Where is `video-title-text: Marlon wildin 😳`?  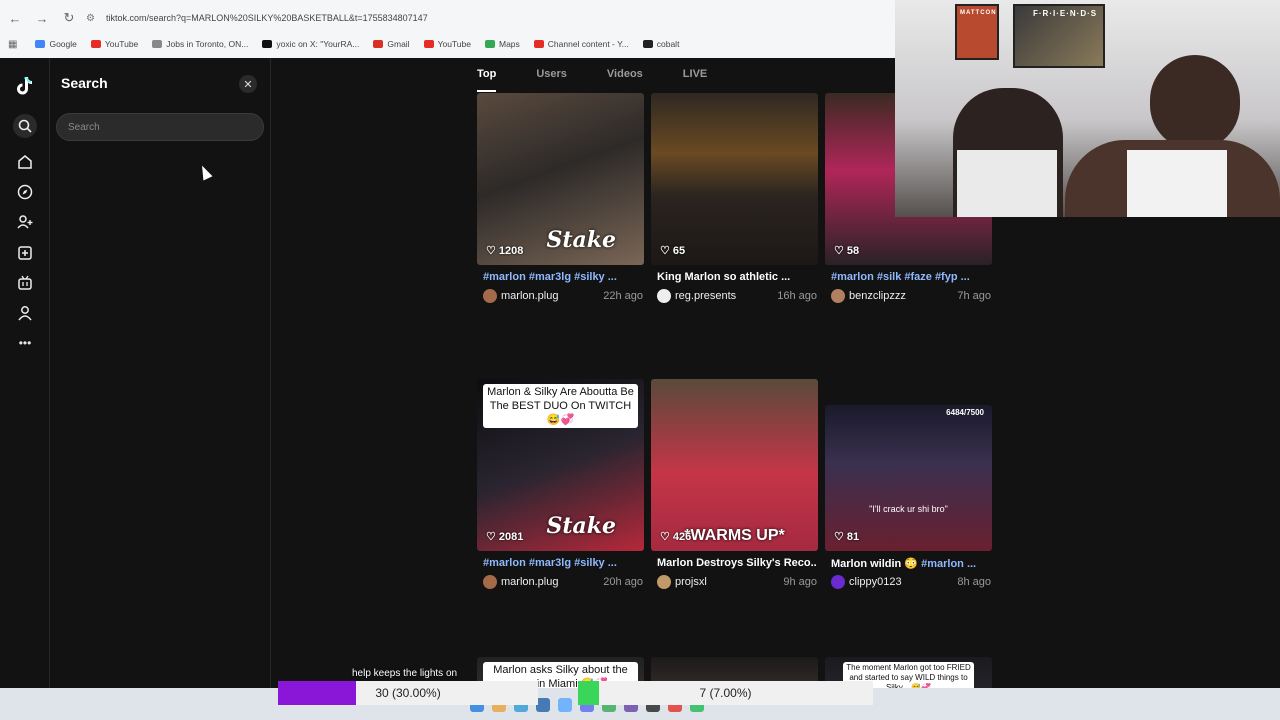
video-title-text: Marlon wildin 😳 is located at coordinates (876, 564).